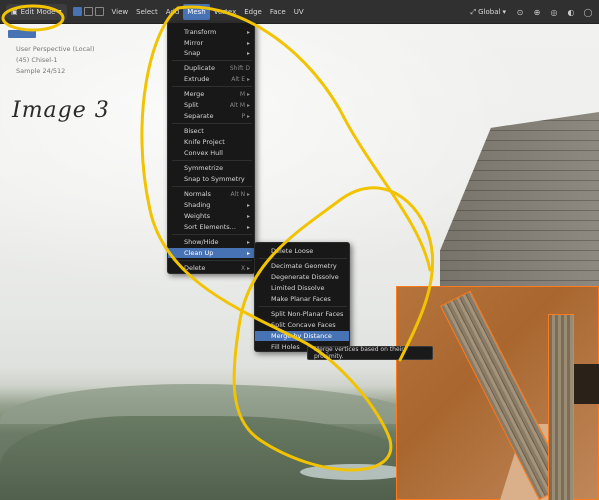 The height and width of the screenshot is (500, 599). What do you see at coordinates (302, 251) in the screenshot?
I see `cleanup-item-delete-loose: Delete Loose` at bounding box center [302, 251].